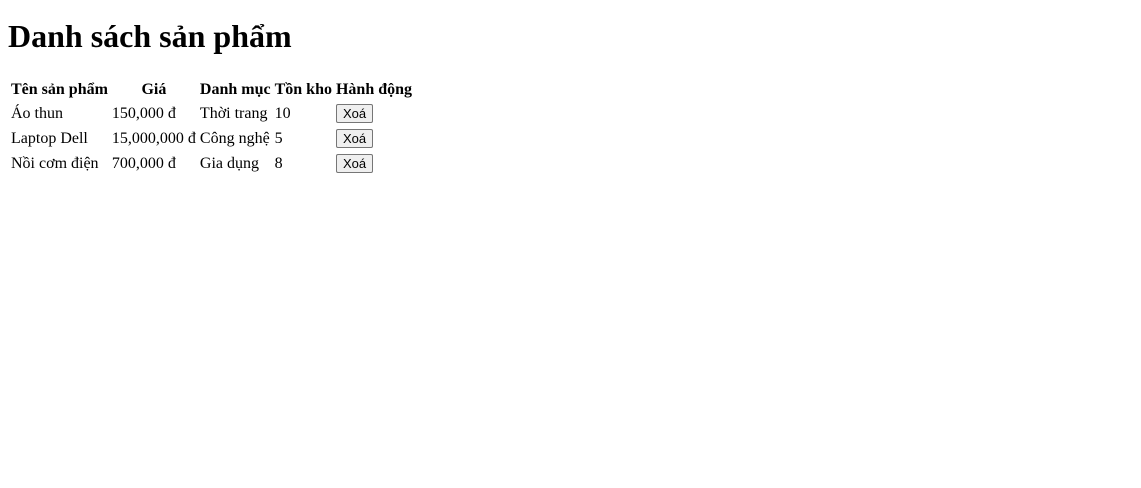  What do you see at coordinates (59, 89) in the screenshot?
I see `header-name: Tên sản phẩm` at bounding box center [59, 89].